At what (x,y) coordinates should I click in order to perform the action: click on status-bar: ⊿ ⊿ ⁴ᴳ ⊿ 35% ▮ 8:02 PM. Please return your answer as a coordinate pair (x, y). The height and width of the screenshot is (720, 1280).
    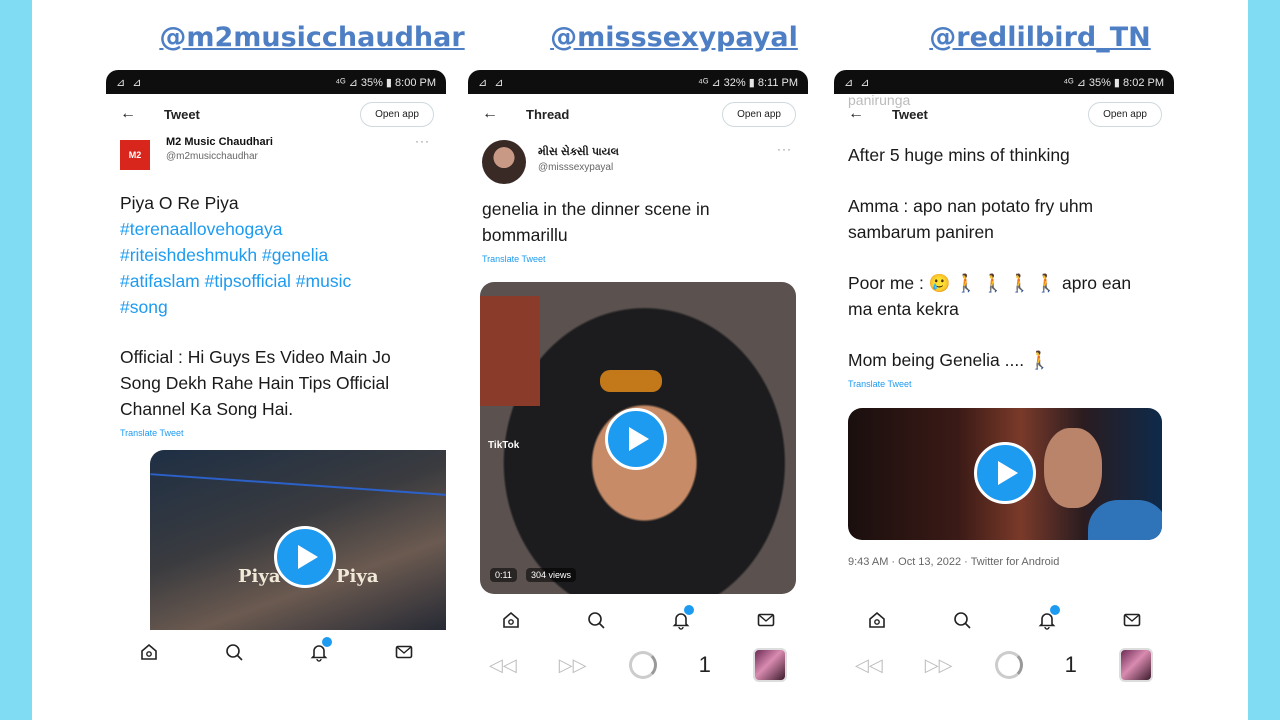
    Looking at the image, I should click on (1004, 82).